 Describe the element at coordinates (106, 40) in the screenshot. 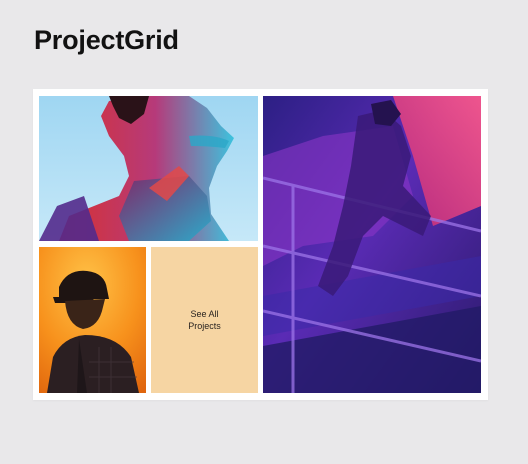

I see `app-title: ProjectGrid` at that location.